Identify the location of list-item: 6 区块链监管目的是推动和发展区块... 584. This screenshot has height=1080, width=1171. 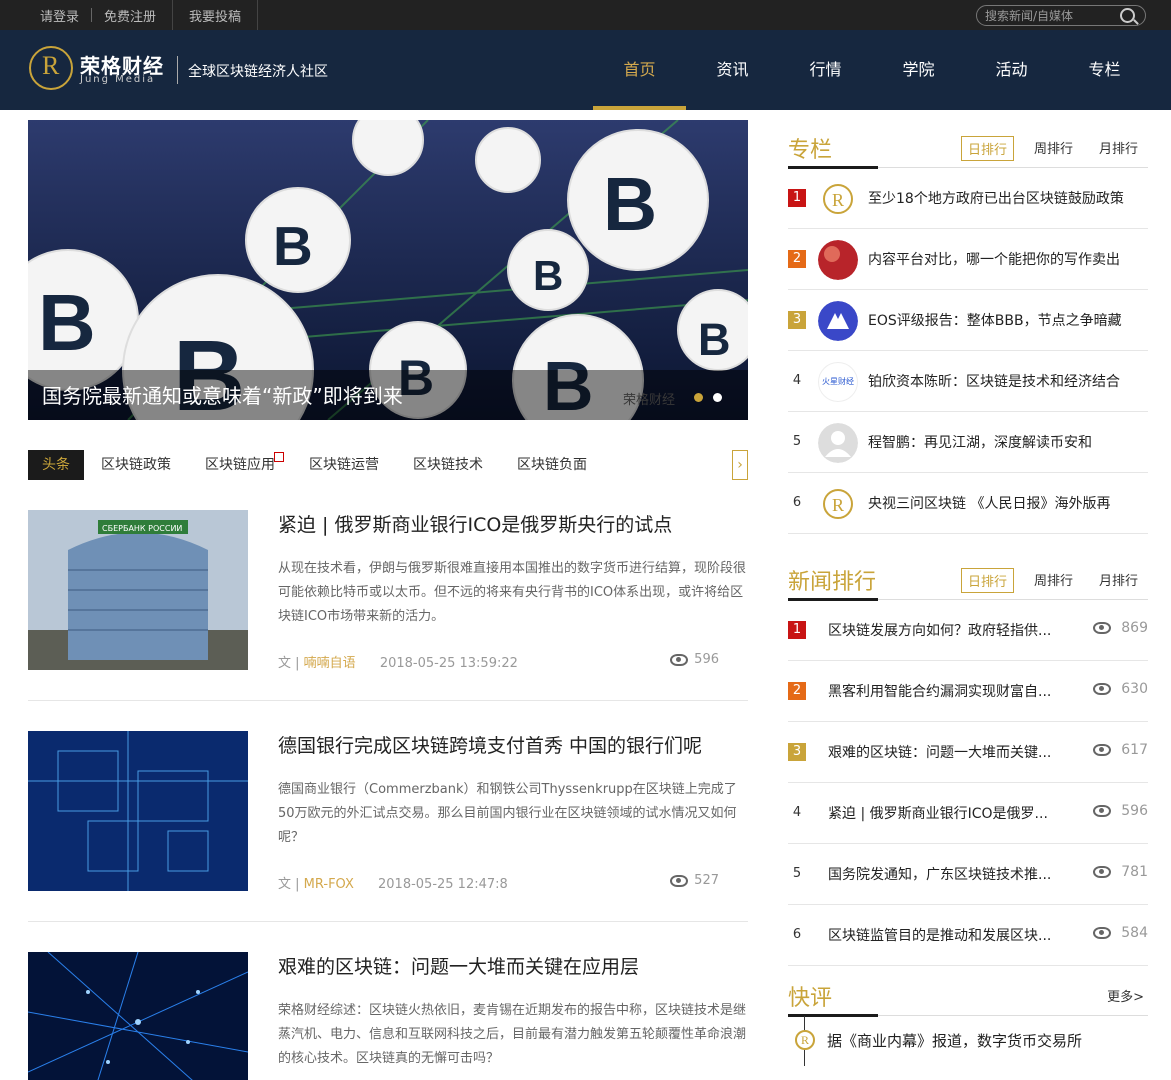
(968, 935).